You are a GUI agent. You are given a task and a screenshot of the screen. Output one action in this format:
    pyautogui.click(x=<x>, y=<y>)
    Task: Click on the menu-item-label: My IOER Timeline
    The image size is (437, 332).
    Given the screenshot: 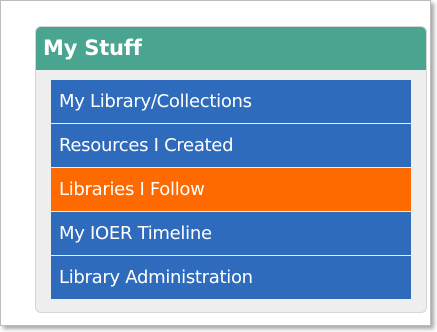 What is the action you would take?
    pyautogui.click(x=135, y=233)
    